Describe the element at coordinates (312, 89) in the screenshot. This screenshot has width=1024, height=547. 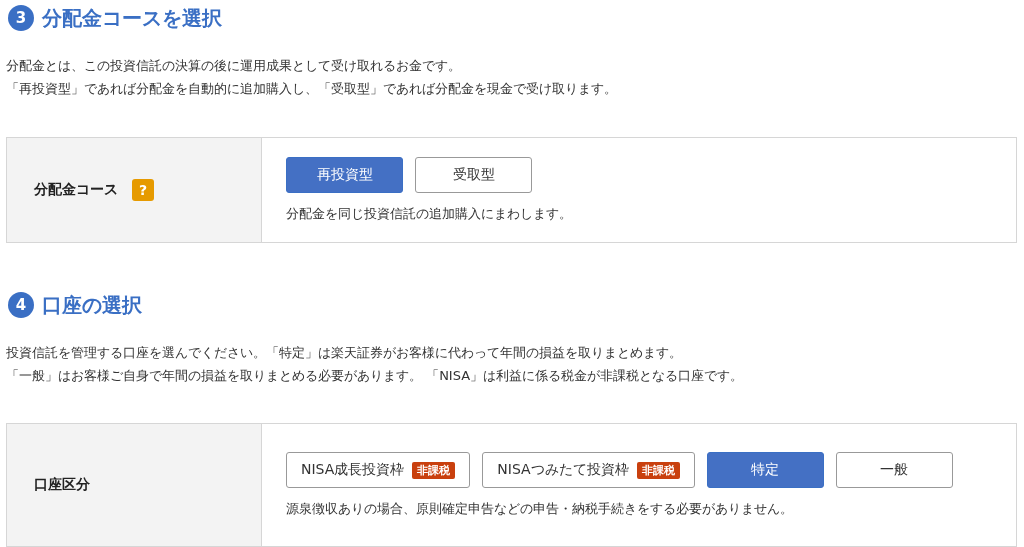
I see `description-text: 「再投資型」であれば分配金を自動的に追加購入し、「受取型」であれば分配金を現金で受け取ります。` at that location.